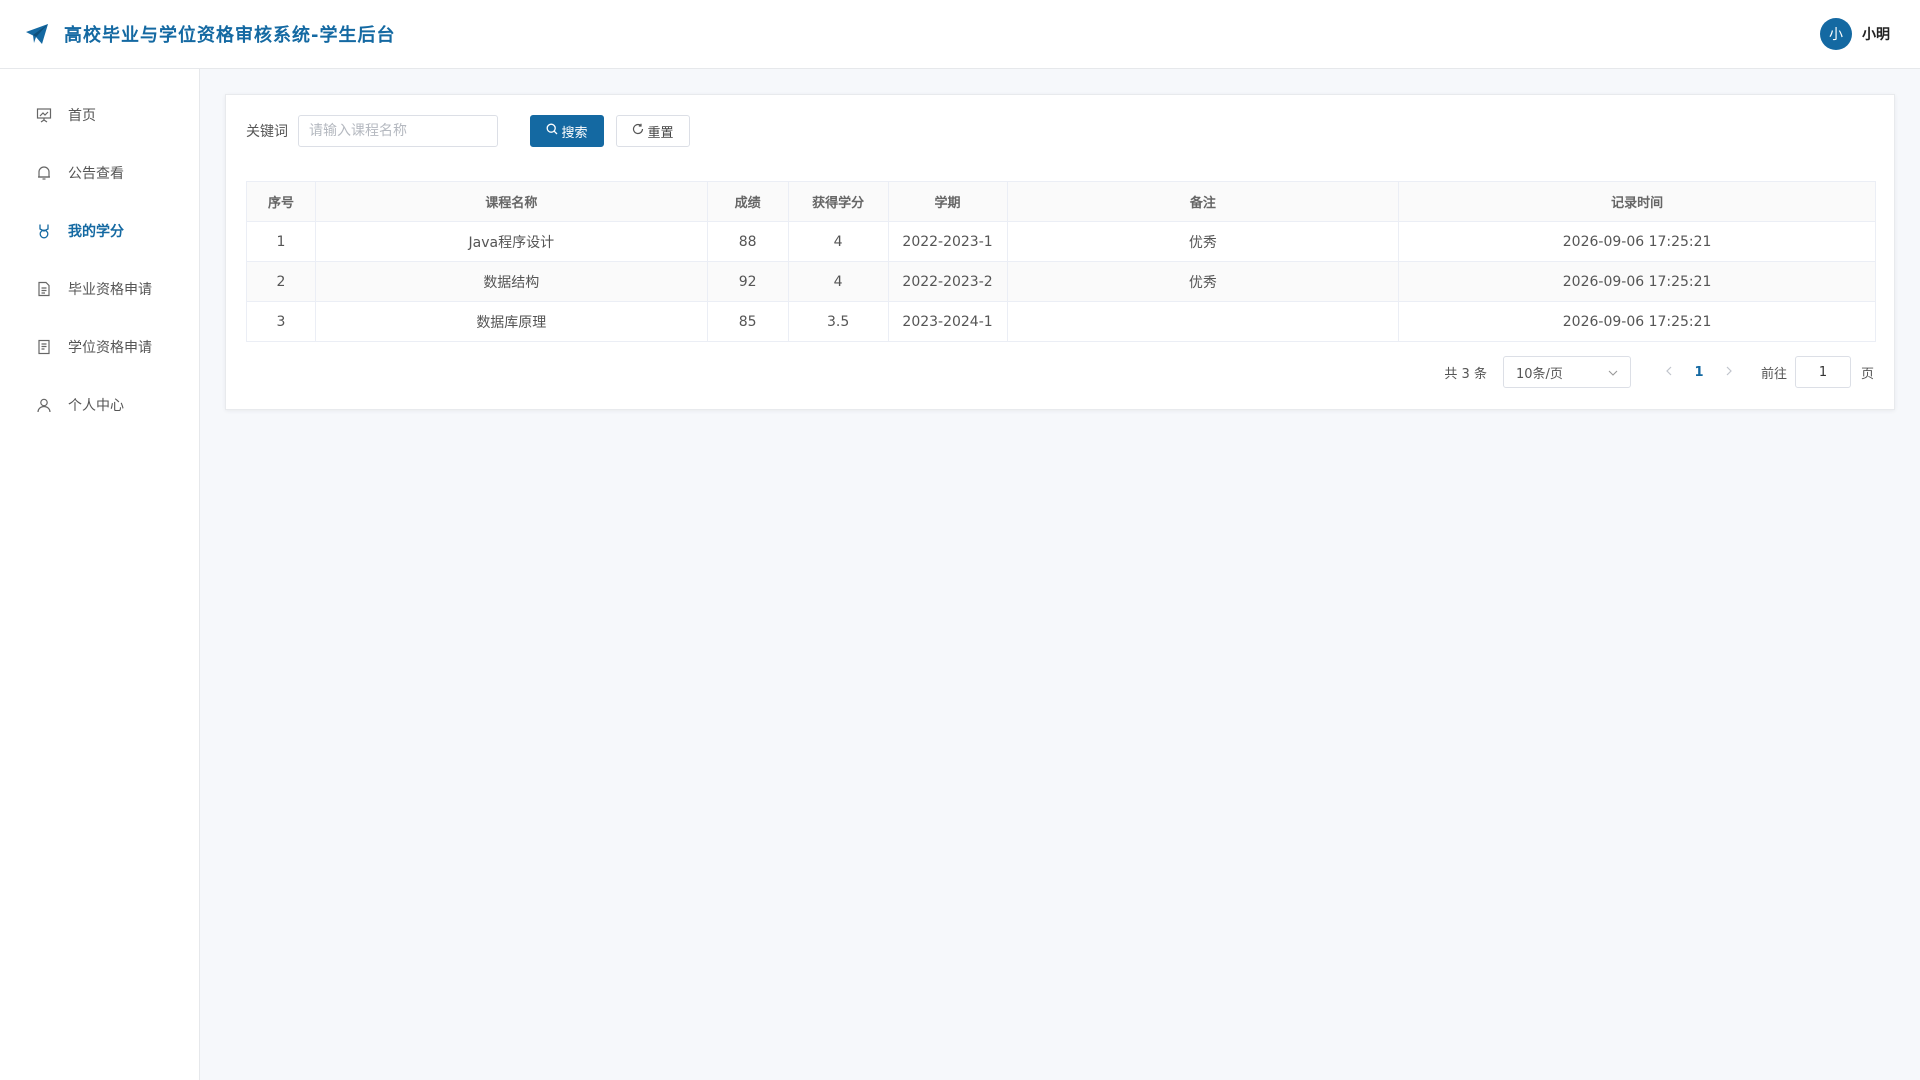  I want to click on sidebar-item-degree-application: 学位资格申请, so click(99, 347).